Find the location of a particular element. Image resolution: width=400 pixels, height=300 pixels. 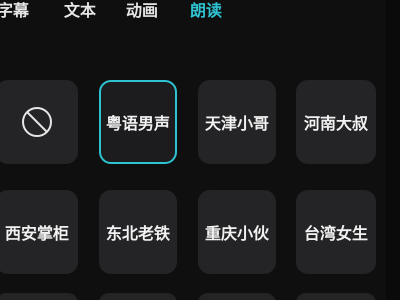

voice-xian-shopkeeper-tile: 西安掌柜 is located at coordinates (39, 232).